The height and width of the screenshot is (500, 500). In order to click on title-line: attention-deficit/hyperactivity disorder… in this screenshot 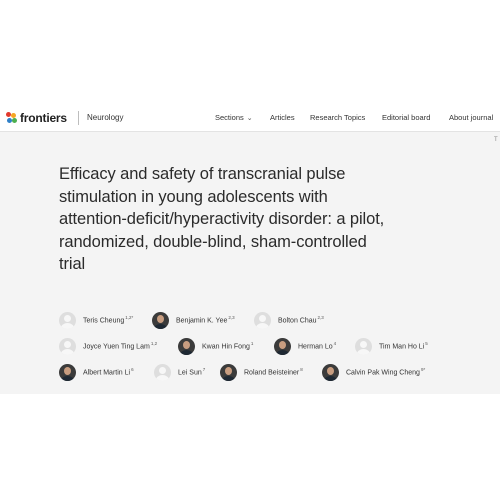, I will do `click(222, 219)`.